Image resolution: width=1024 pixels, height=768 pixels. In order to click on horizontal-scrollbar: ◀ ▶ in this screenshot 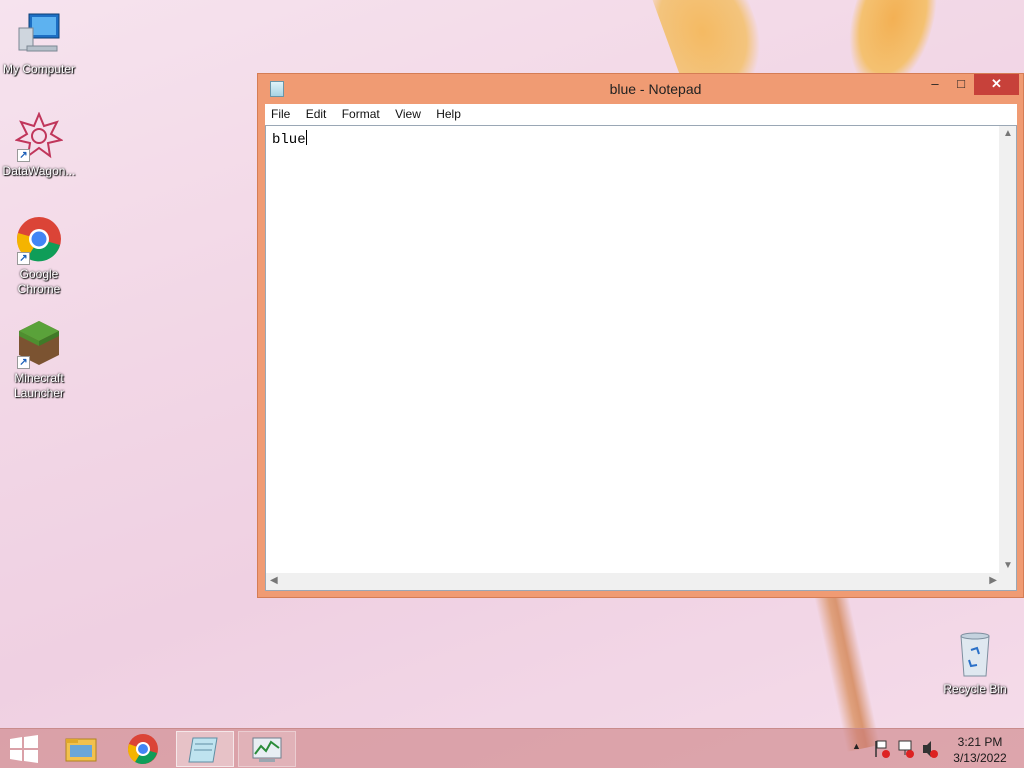, I will do `click(633, 581)`.